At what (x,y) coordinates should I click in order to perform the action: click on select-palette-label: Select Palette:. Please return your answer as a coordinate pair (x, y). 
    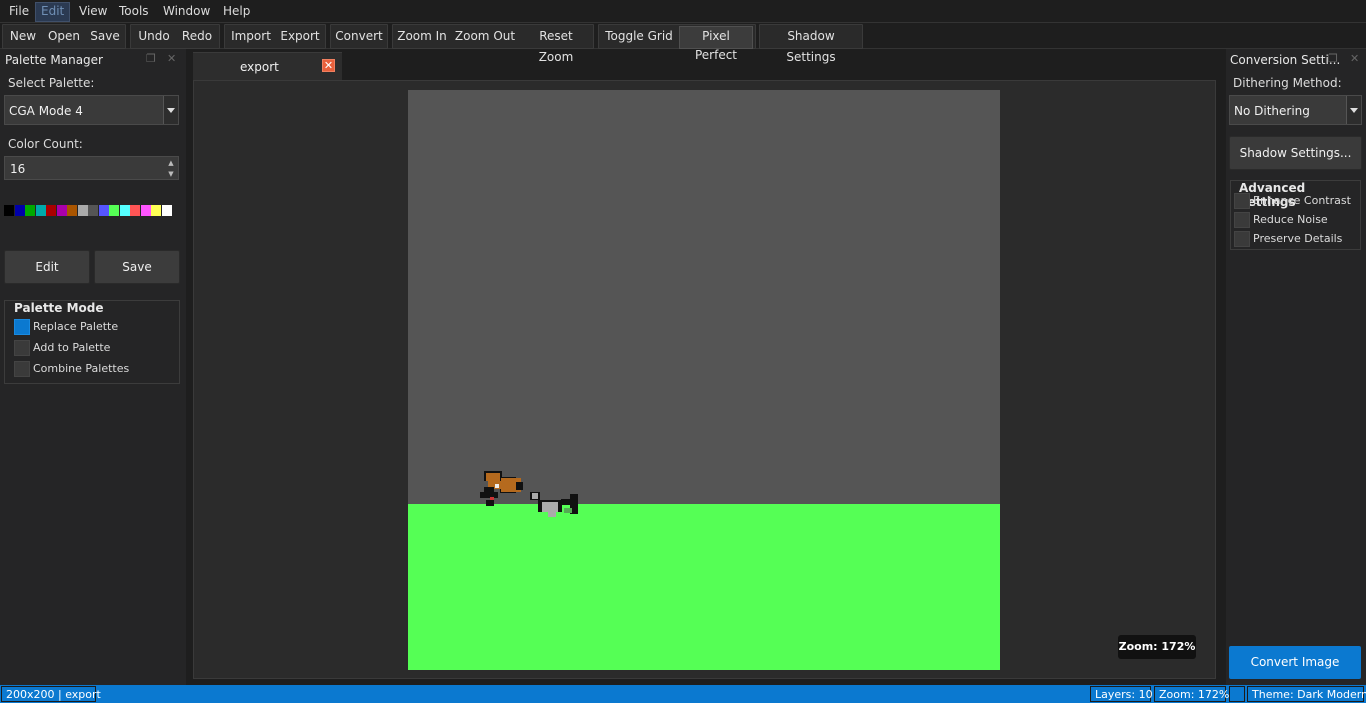
    Looking at the image, I should click on (51, 83).